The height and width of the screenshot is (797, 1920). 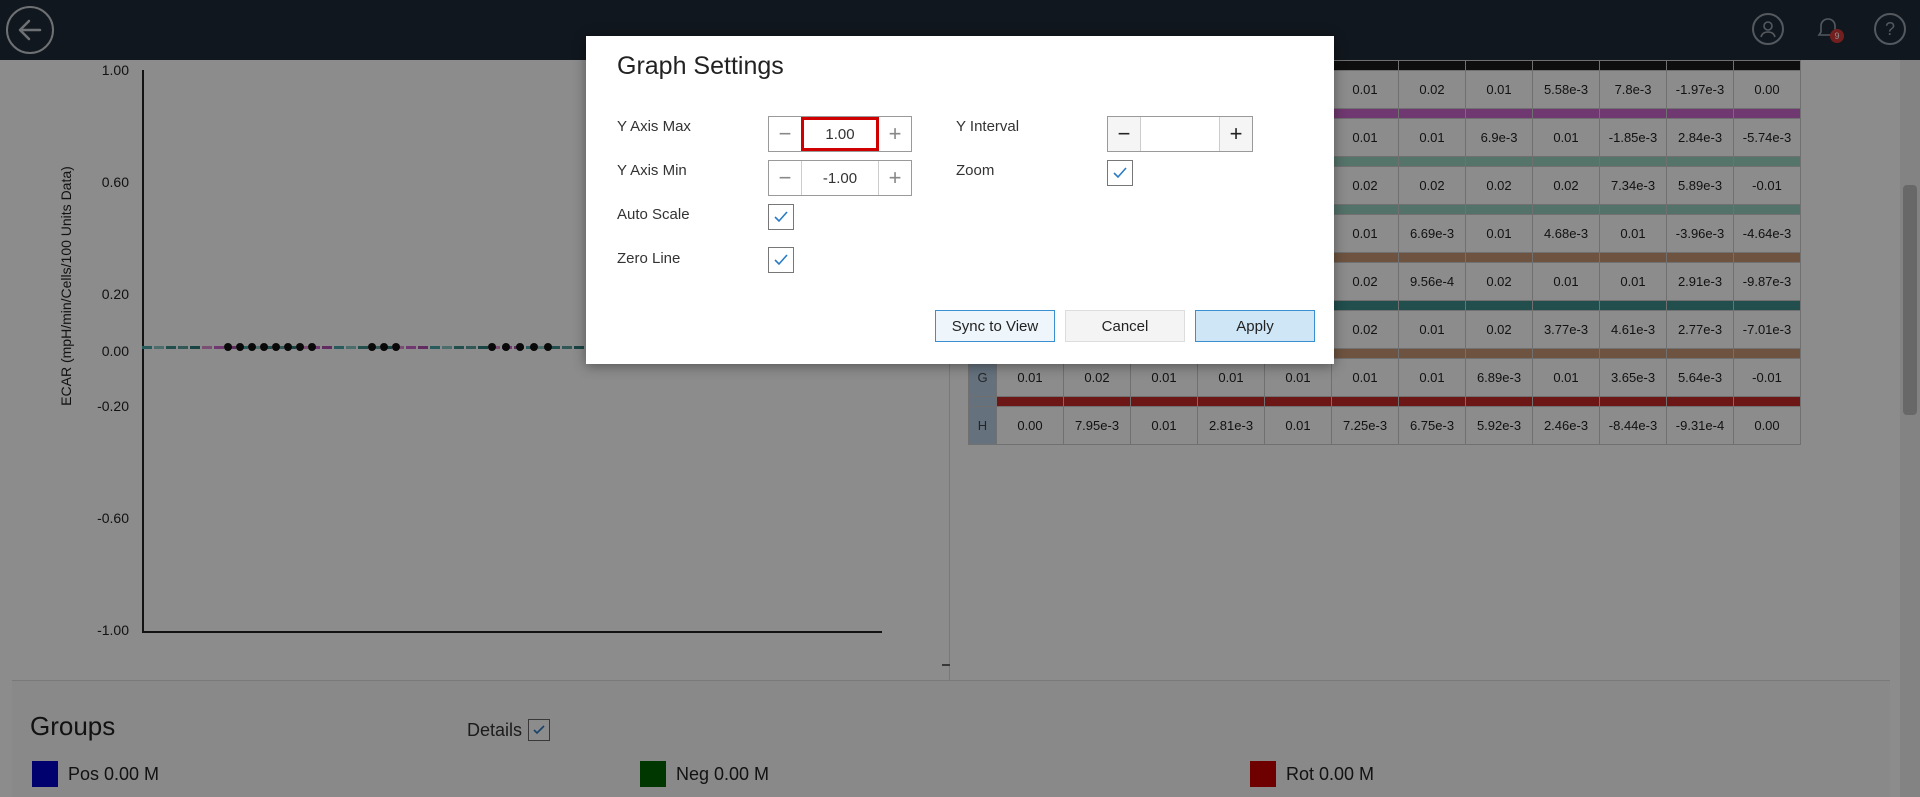 I want to click on y-interval-input, so click(x=1180, y=134).